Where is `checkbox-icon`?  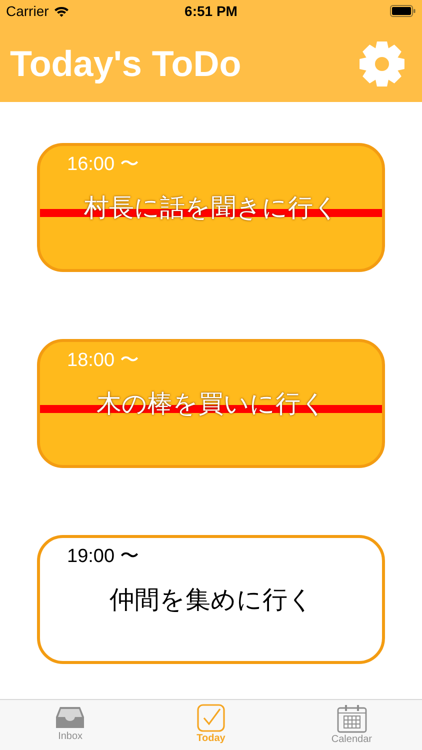 checkbox-icon is located at coordinates (211, 718).